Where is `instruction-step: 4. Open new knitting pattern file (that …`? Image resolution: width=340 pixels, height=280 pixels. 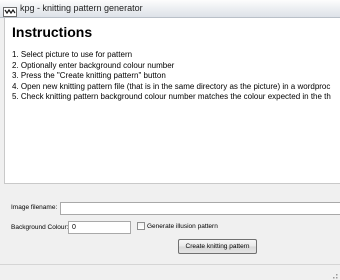 instruction-step: 4. Open new knitting pattern file (that … is located at coordinates (171, 86).